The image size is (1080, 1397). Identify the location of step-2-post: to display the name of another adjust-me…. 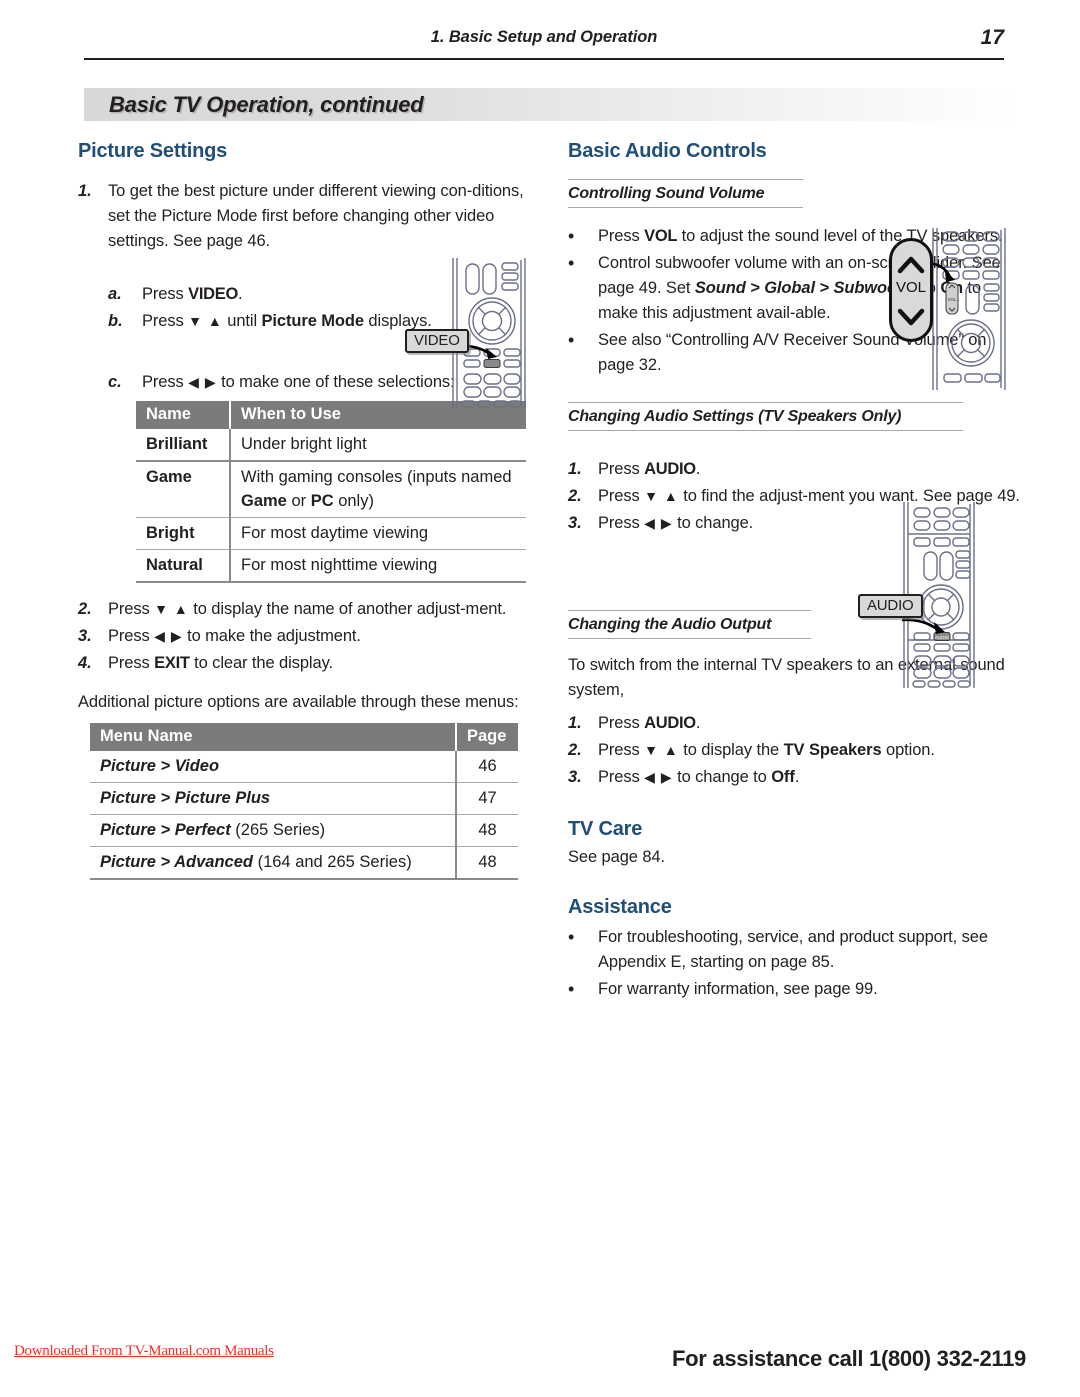
(347, 609).